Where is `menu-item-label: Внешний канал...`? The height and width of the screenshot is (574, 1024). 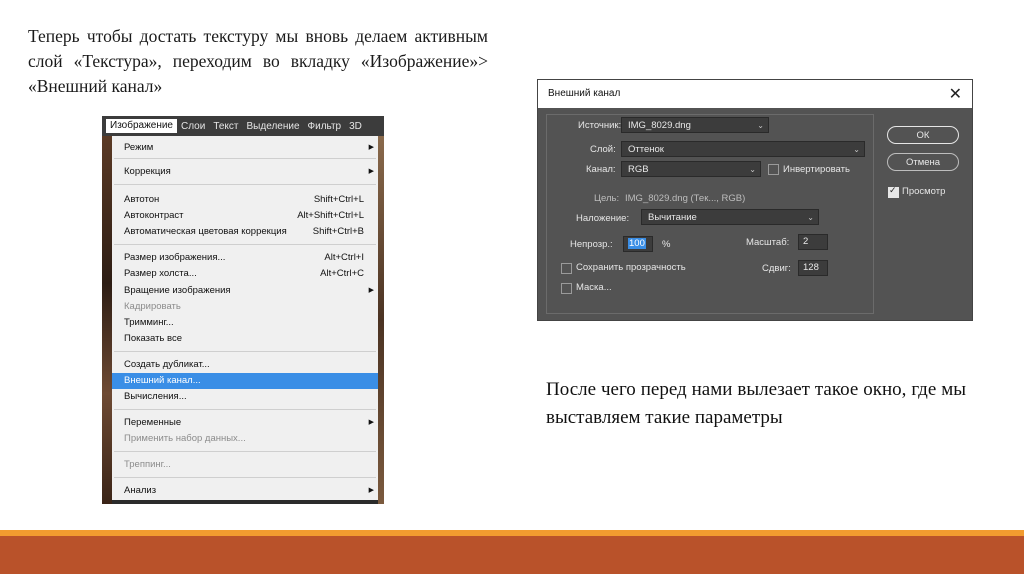 menu-item-label: Внешний канал... is located at coordinates (162, 380).